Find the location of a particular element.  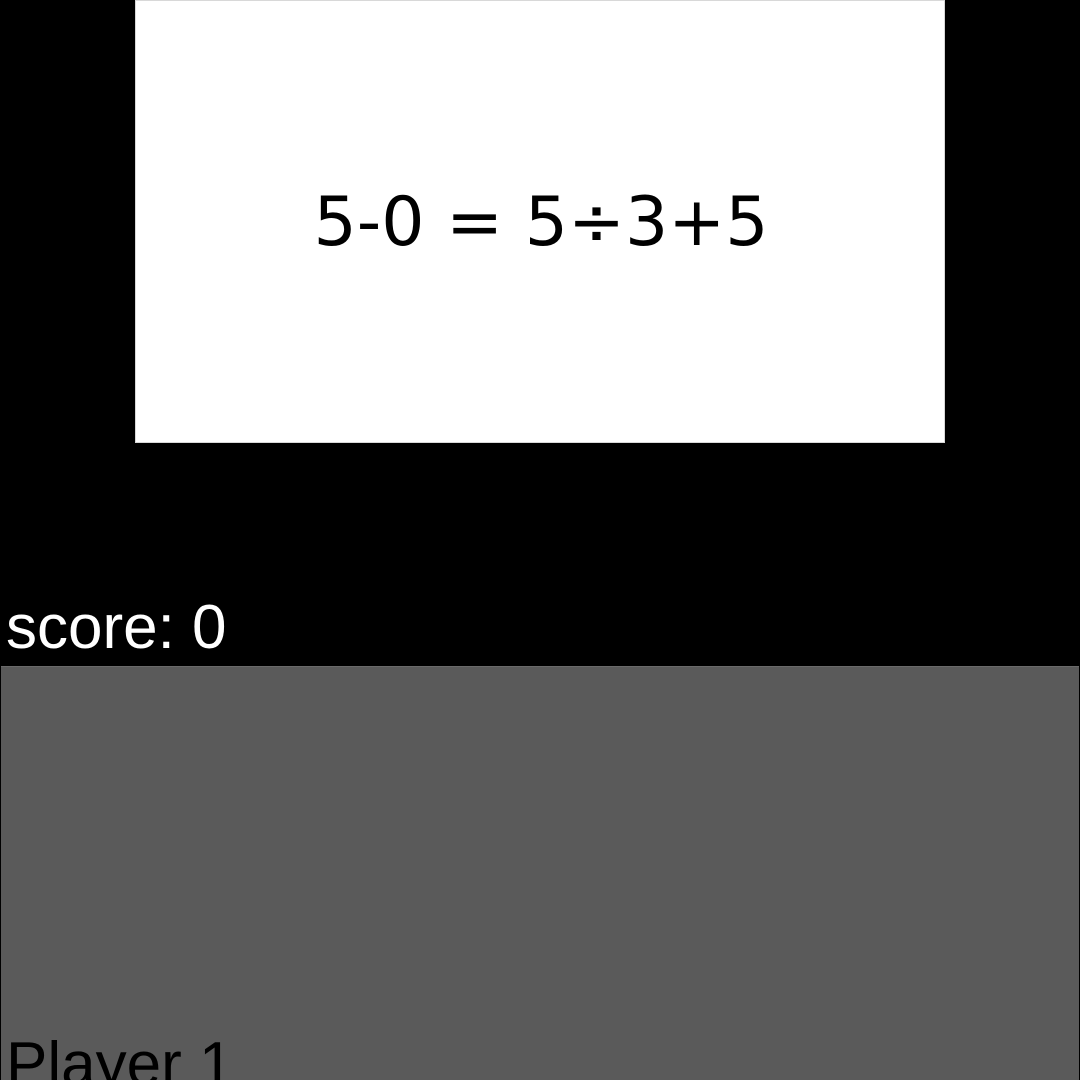

score-label: score: 0 is located at coordinates (116, 627).